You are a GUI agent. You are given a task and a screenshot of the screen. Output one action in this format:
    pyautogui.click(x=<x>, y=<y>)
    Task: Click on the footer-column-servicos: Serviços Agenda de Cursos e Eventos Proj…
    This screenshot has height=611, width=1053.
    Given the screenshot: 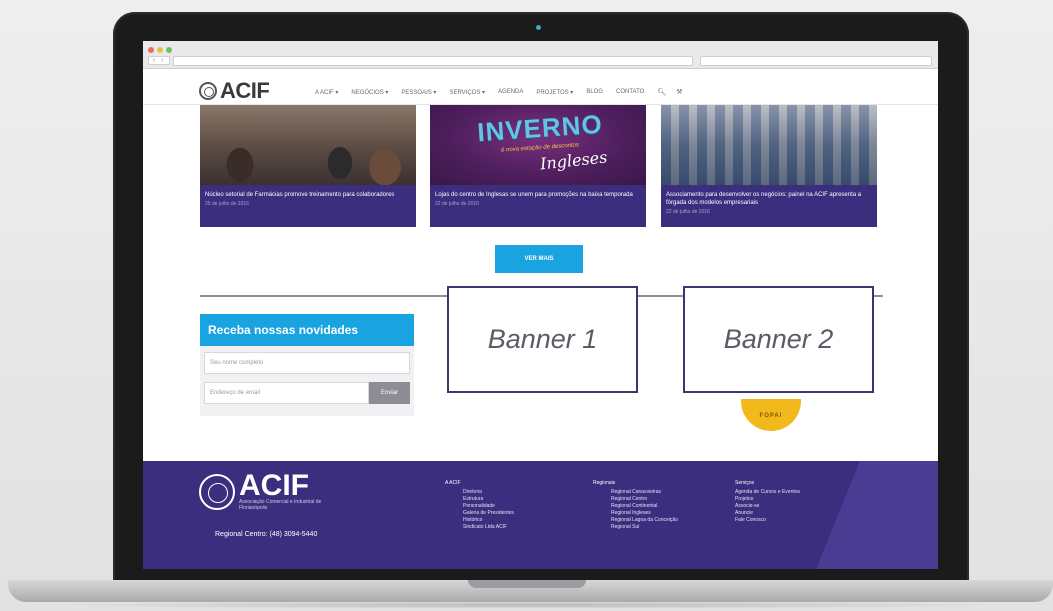 What is the action you would take?
    pyautogui.click(x=767, y=502)
    